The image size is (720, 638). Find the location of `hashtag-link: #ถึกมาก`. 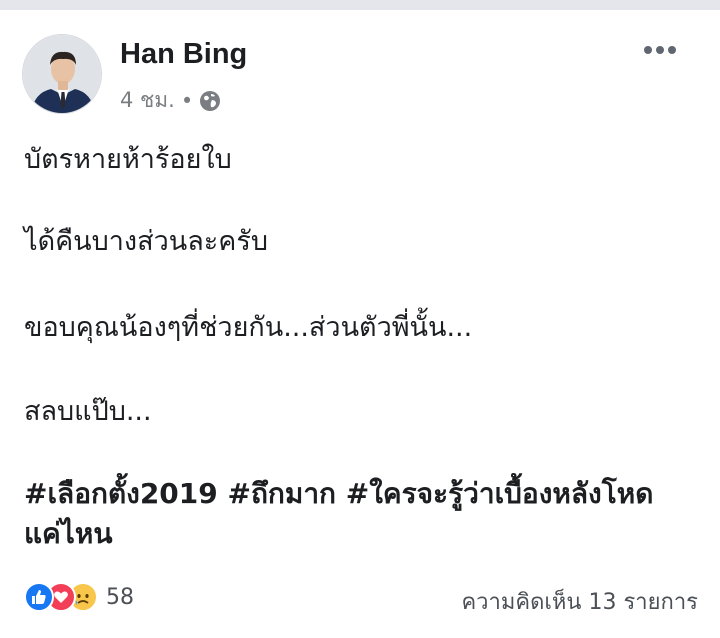

hashtag-link: #ถึกมาก is located at coordinates (282, 493).